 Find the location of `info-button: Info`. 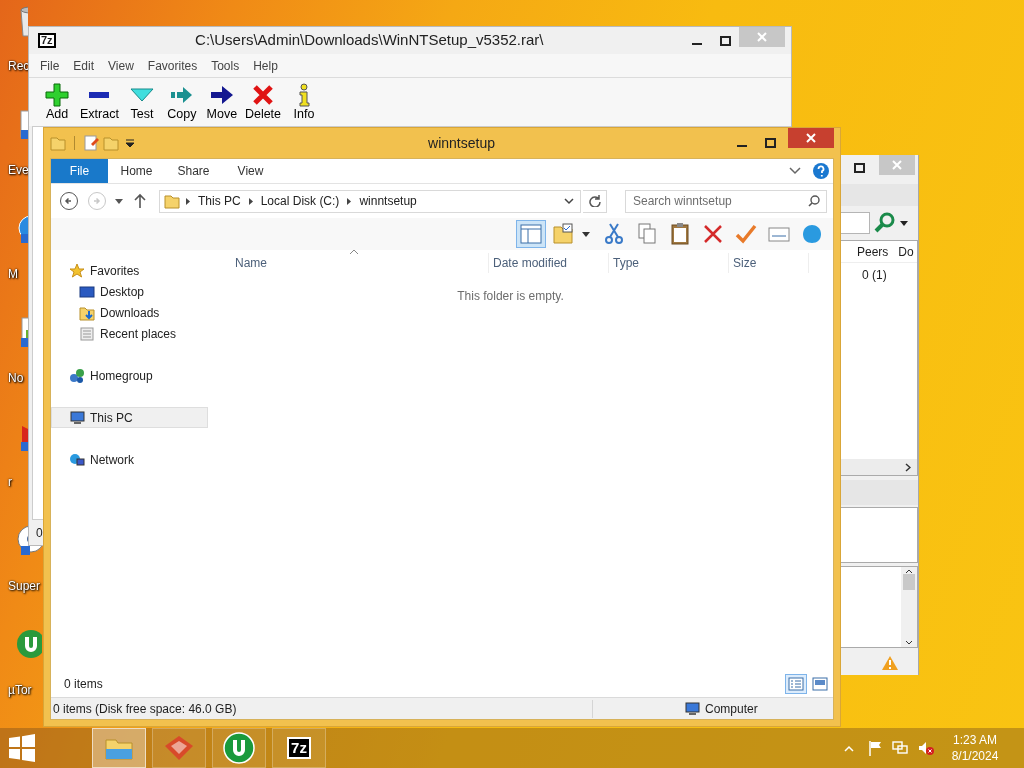

info-button: Info is located at coordinates (304, 104).